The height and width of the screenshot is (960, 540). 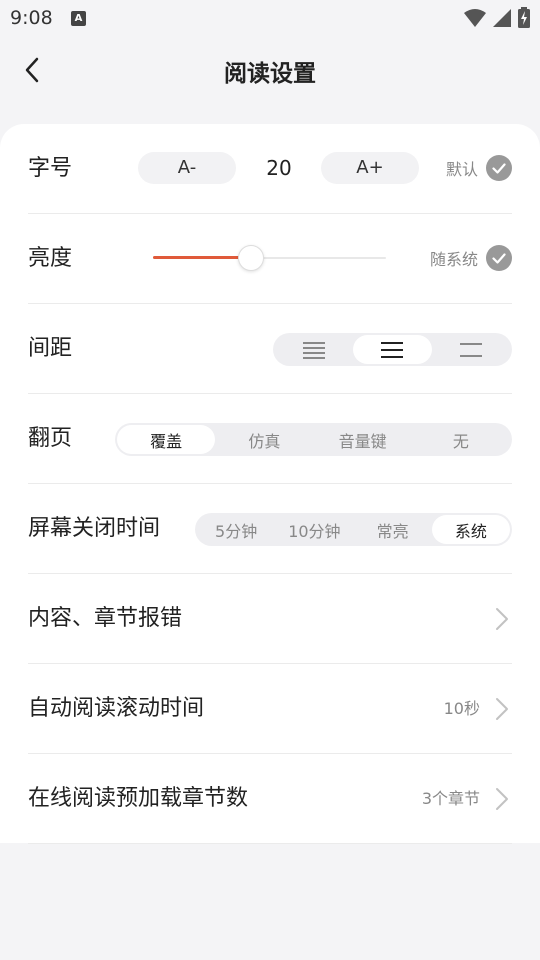 I want to click on font-size-value: 20, so click(x=279, y=168).